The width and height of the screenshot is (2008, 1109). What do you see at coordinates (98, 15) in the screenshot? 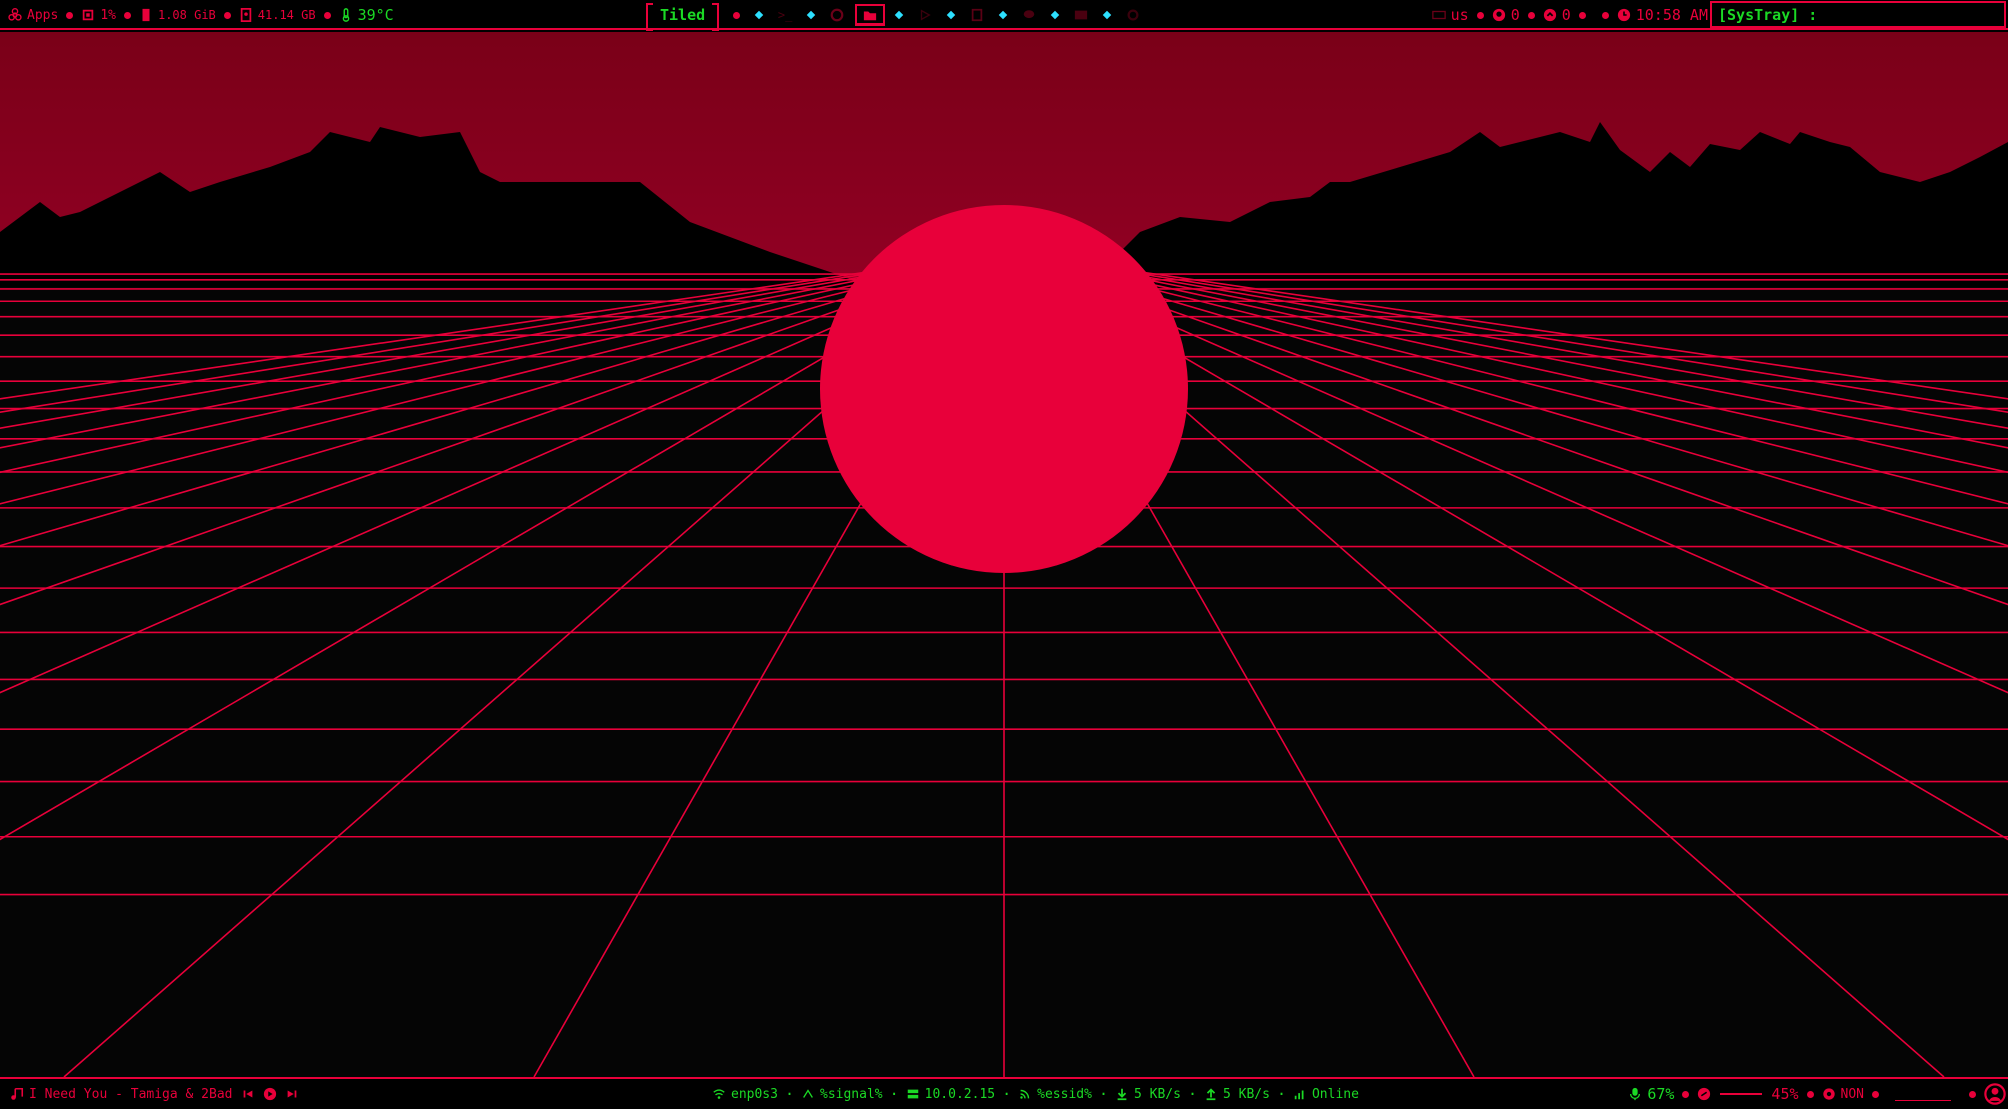
I see `cpu-widget: 1%` at bounding box center [98, 15].